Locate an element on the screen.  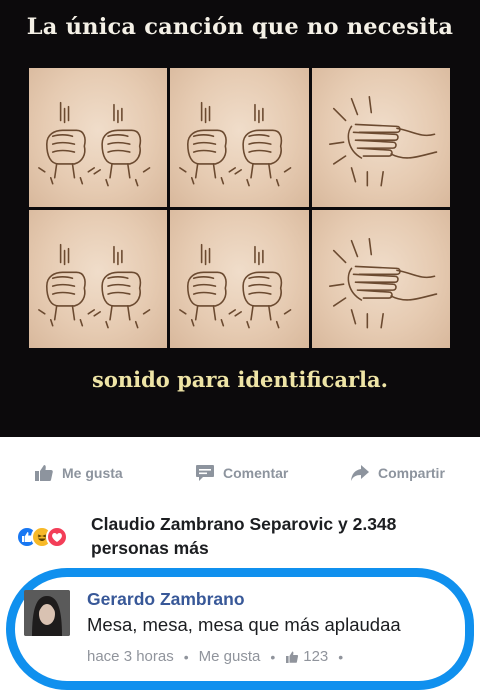
like-count-value: 123 is located at coordinates (316, 656).